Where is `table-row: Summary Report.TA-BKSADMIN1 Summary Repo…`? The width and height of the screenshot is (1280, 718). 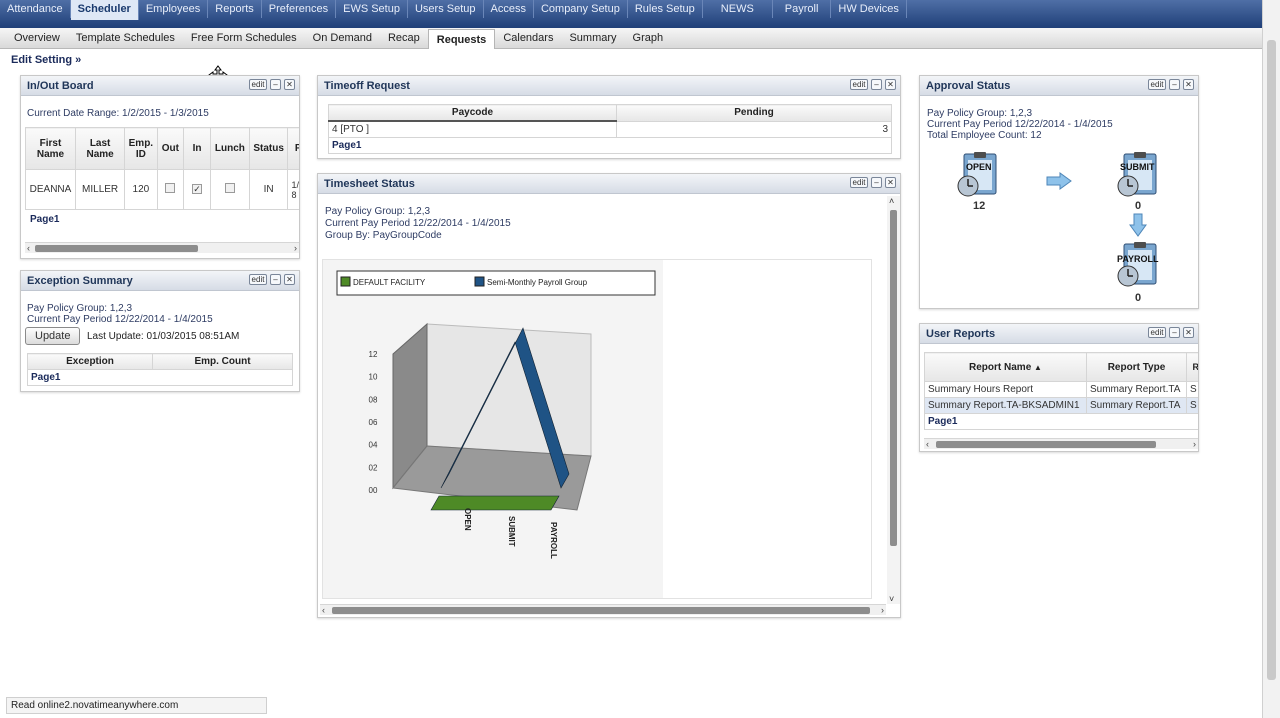
table-row: Summary Report.TA-BKSADMIN1 Summary Repo… is located at coordinates (1061, 405).